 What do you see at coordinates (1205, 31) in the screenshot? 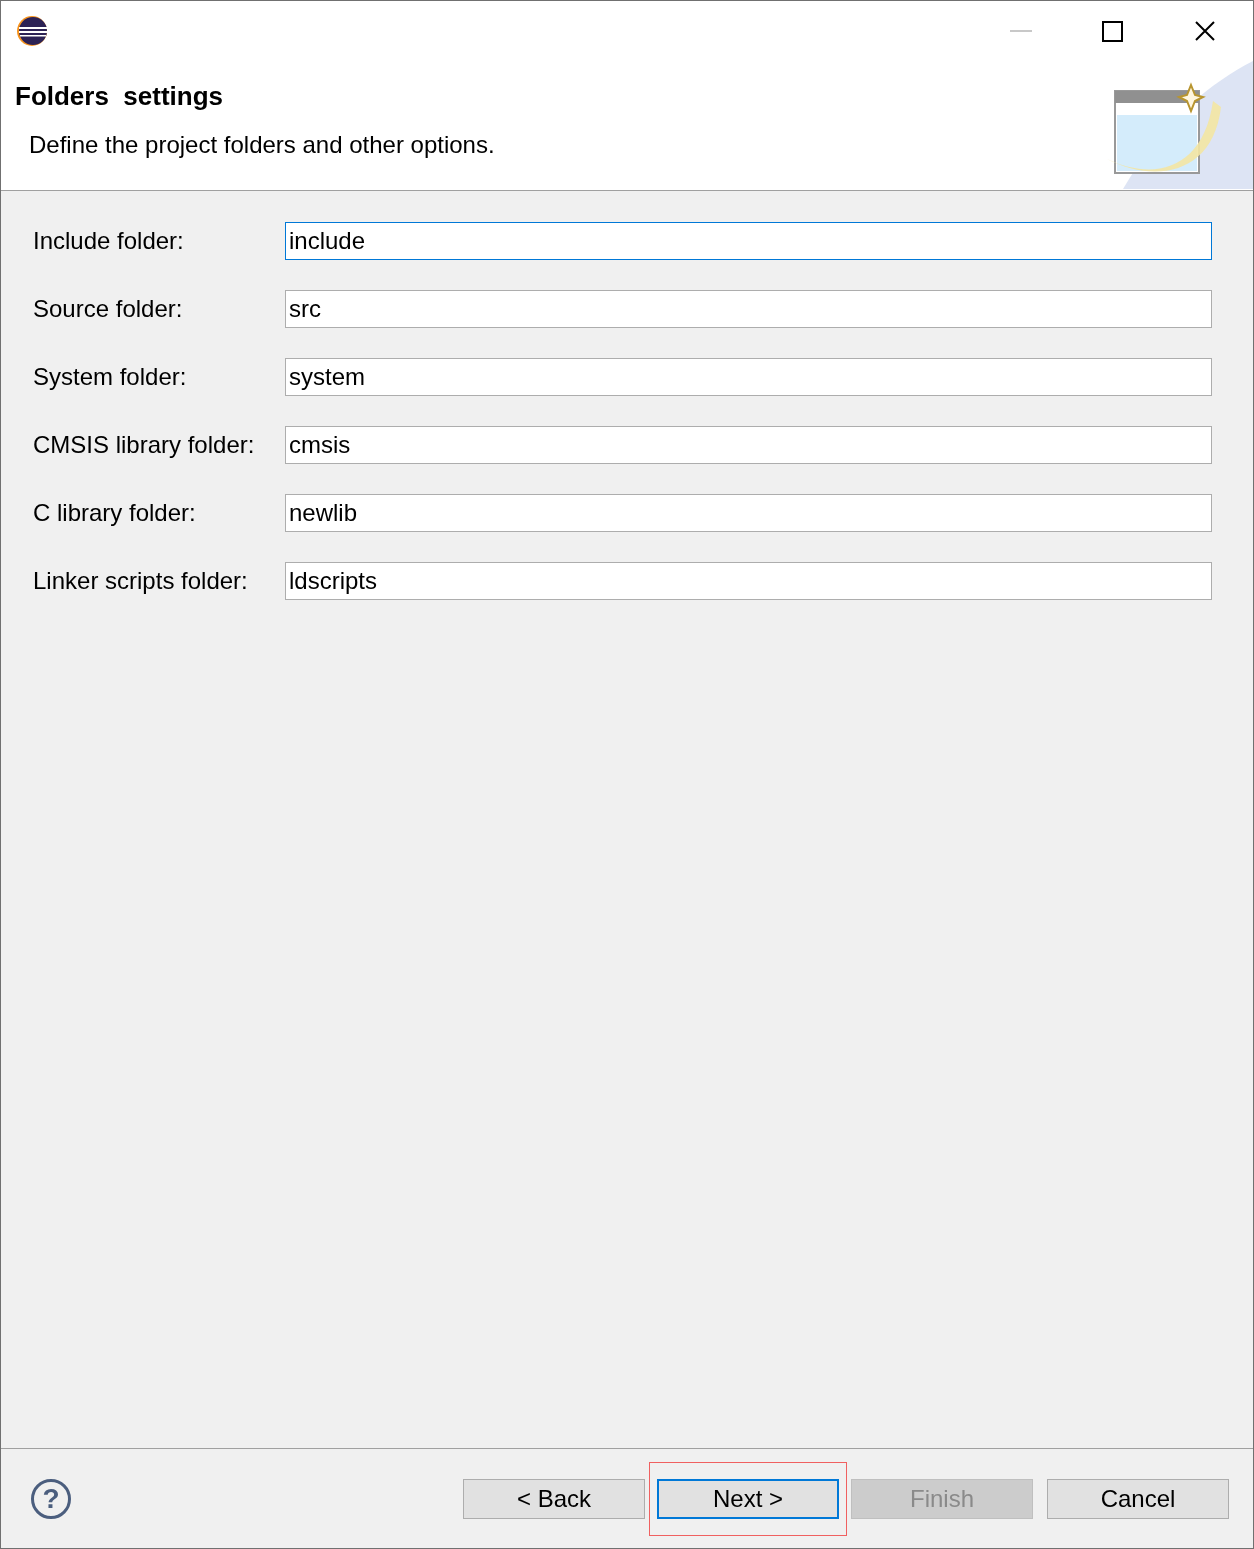
I see `close-icon` at bounding box center [1205, 31].